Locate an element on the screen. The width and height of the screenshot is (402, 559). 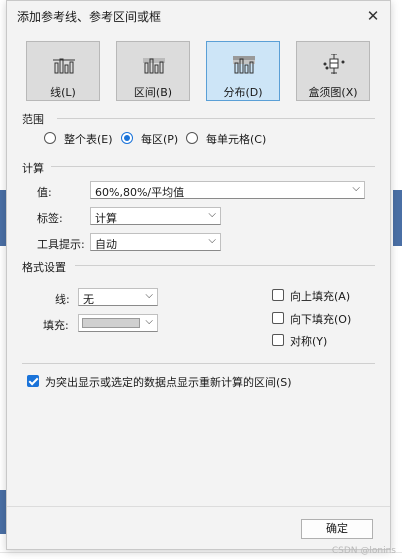
type-button-line: 线(L) is located at coordinates (63, 71).